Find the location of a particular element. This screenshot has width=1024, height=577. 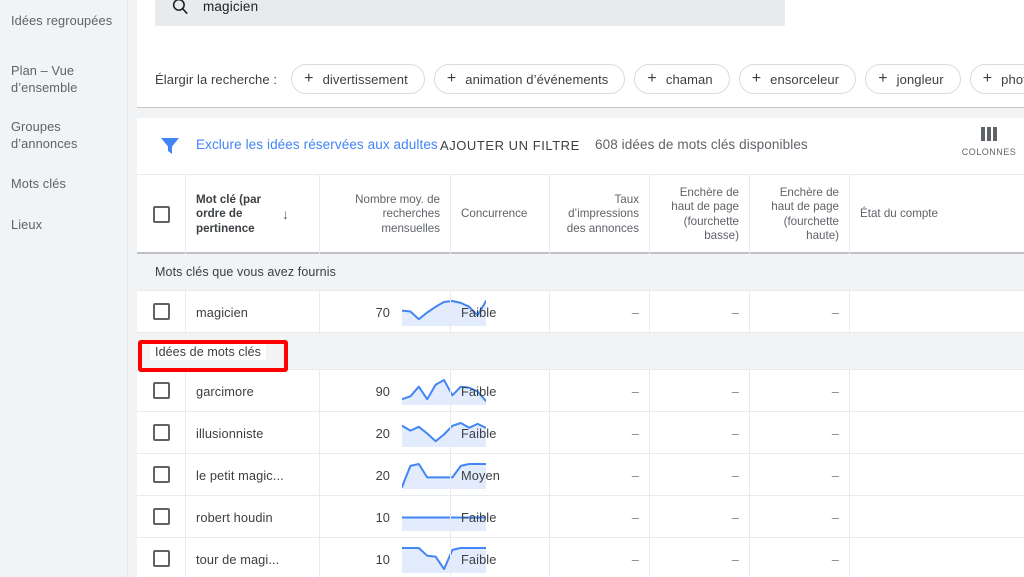

column-header-impression-share: Taux d’impressions des annonces is located at coordinates (599, 214).